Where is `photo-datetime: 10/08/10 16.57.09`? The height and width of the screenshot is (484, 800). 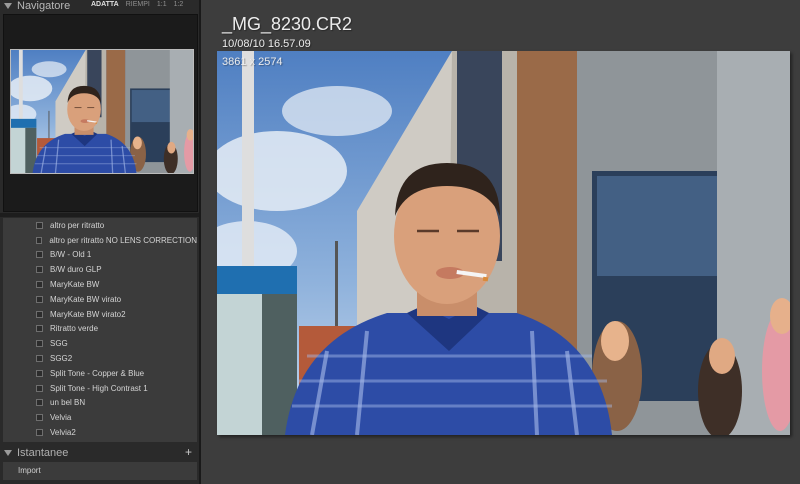
photo-datetime: 10/08/10 16.57.09 is located at coordinates (266, 44).